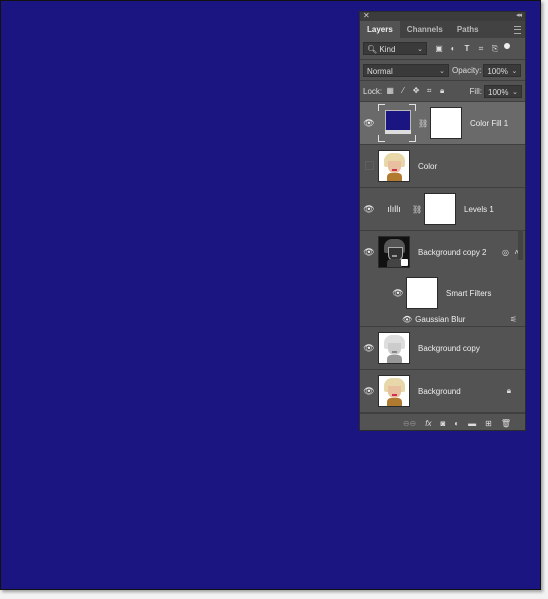 The width and height of the screenshot is (548, 599). I want to click on blending-options-icon: ⚟, so click(513, 319).